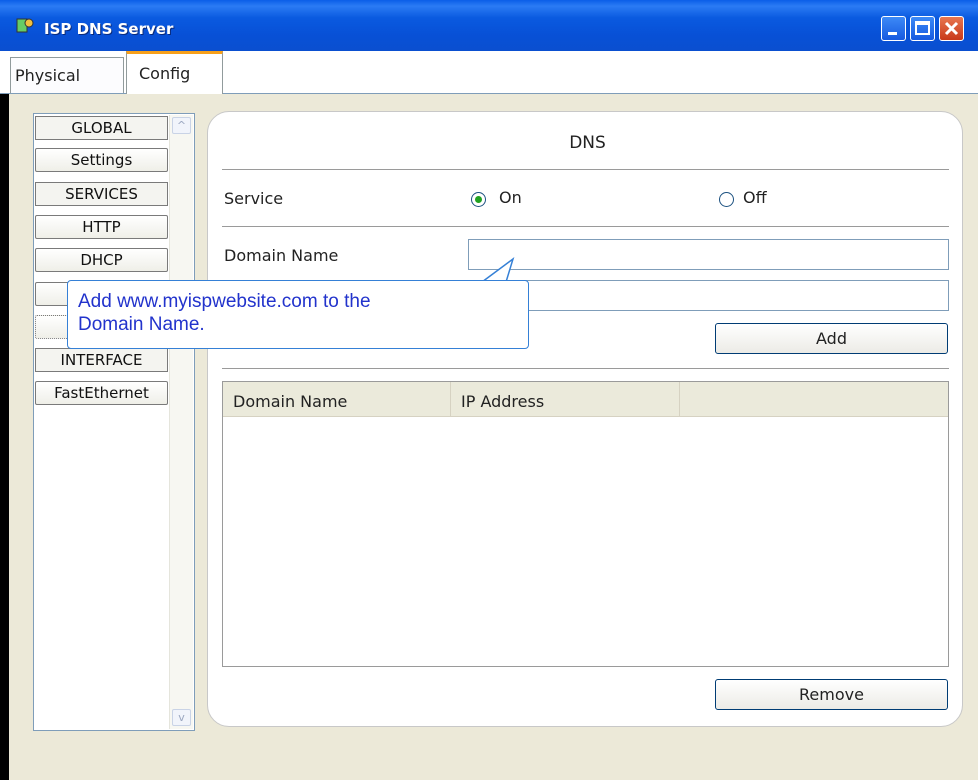 This screenshot has height=780, width=978. I want to click on remove-button: Remove, so click(831, 694).